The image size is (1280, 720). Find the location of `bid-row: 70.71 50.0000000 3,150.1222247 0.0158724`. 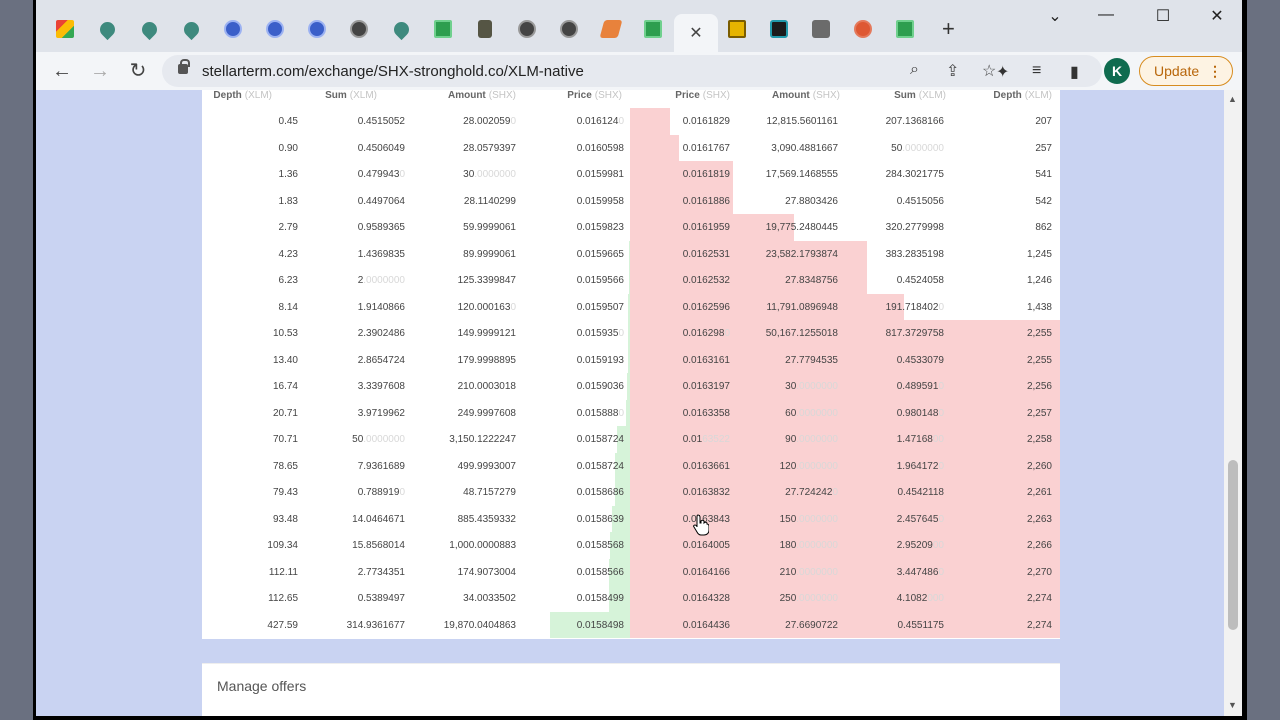

bid-row: 70.71 50.0000000 3,150.1222247 0.0158724 is located at coordinates (416, 439).